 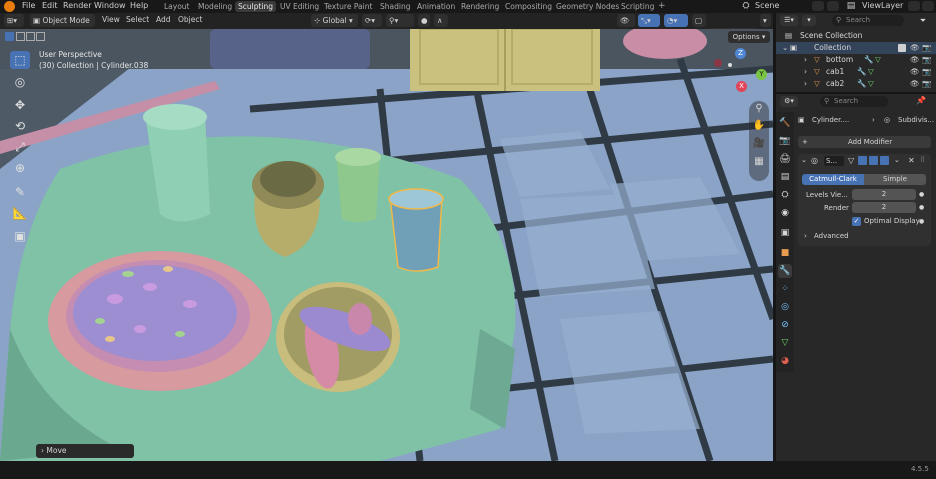 I want to click on scene-tab-icon: ⛭, so click(x=785, y=195).